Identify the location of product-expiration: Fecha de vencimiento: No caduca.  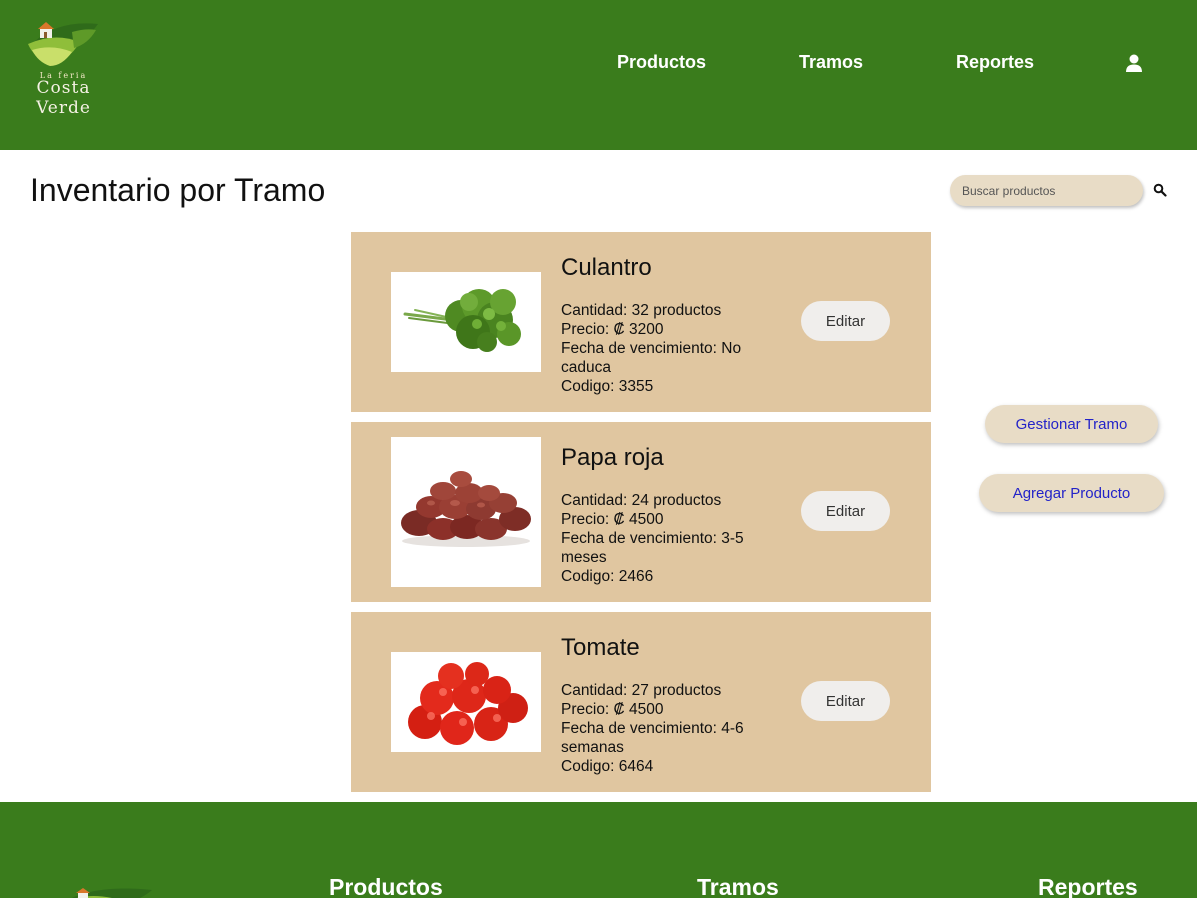
(651, 358).